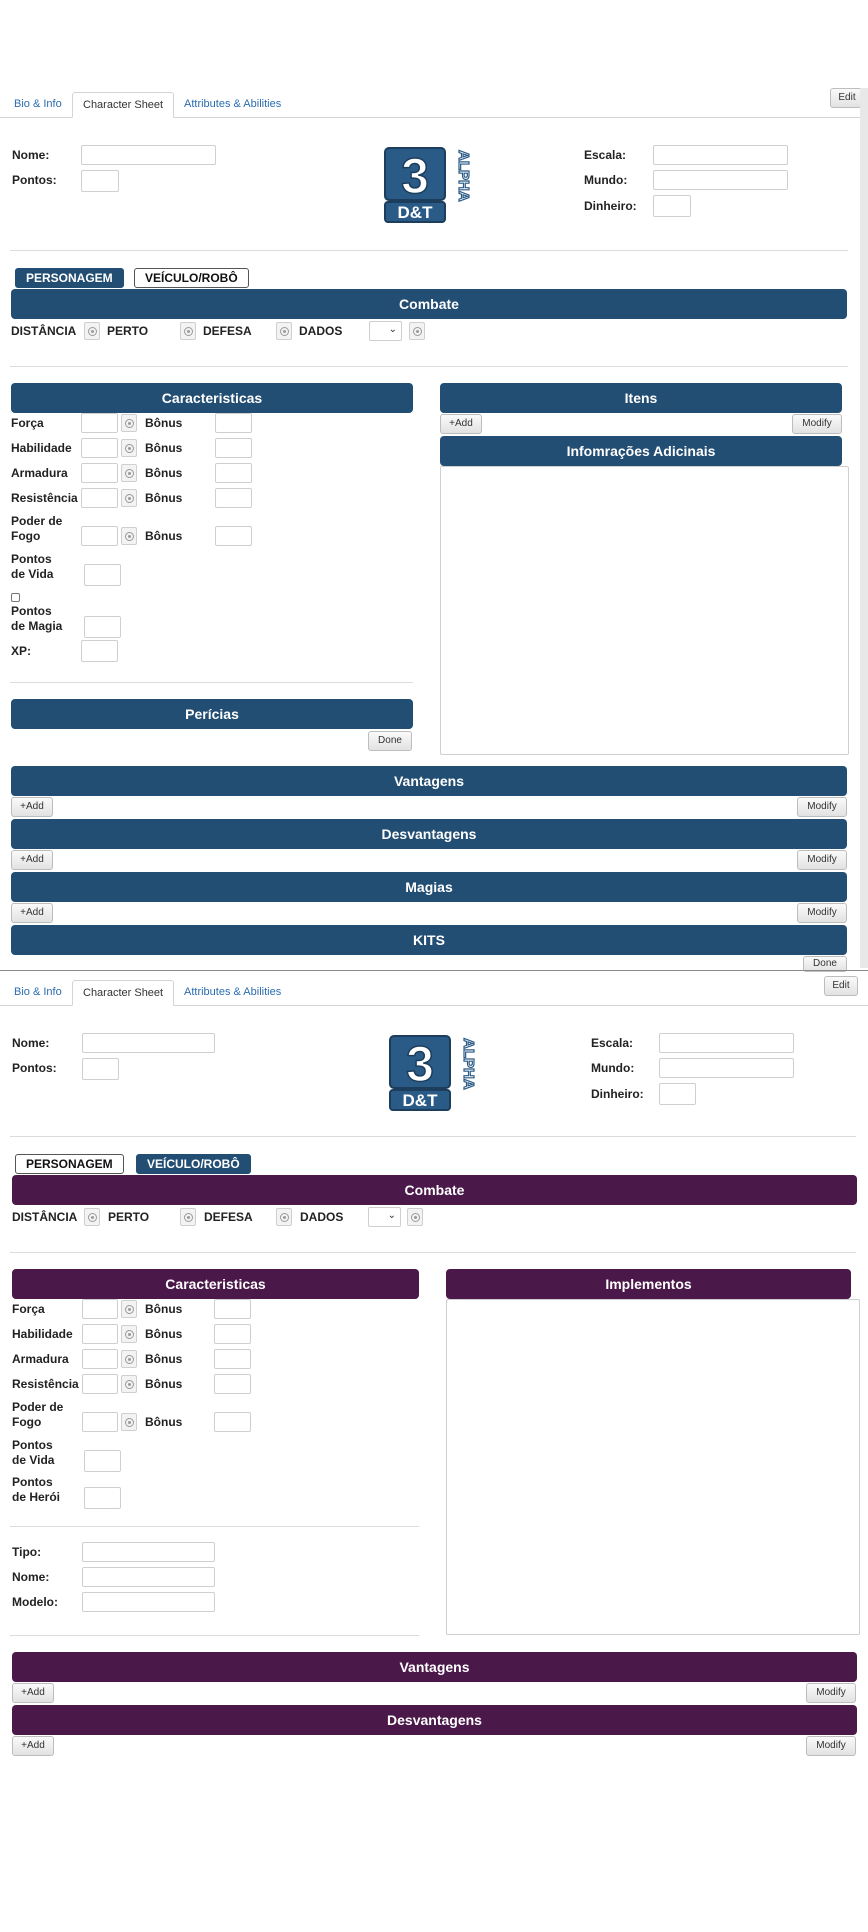 Image resolution: width=868 pixels, height=1932 pixels. Describe the element at coordinates (32, 1445) in the screenshot. I see `pontos-de-vida-label-1: Pontos` at that location.